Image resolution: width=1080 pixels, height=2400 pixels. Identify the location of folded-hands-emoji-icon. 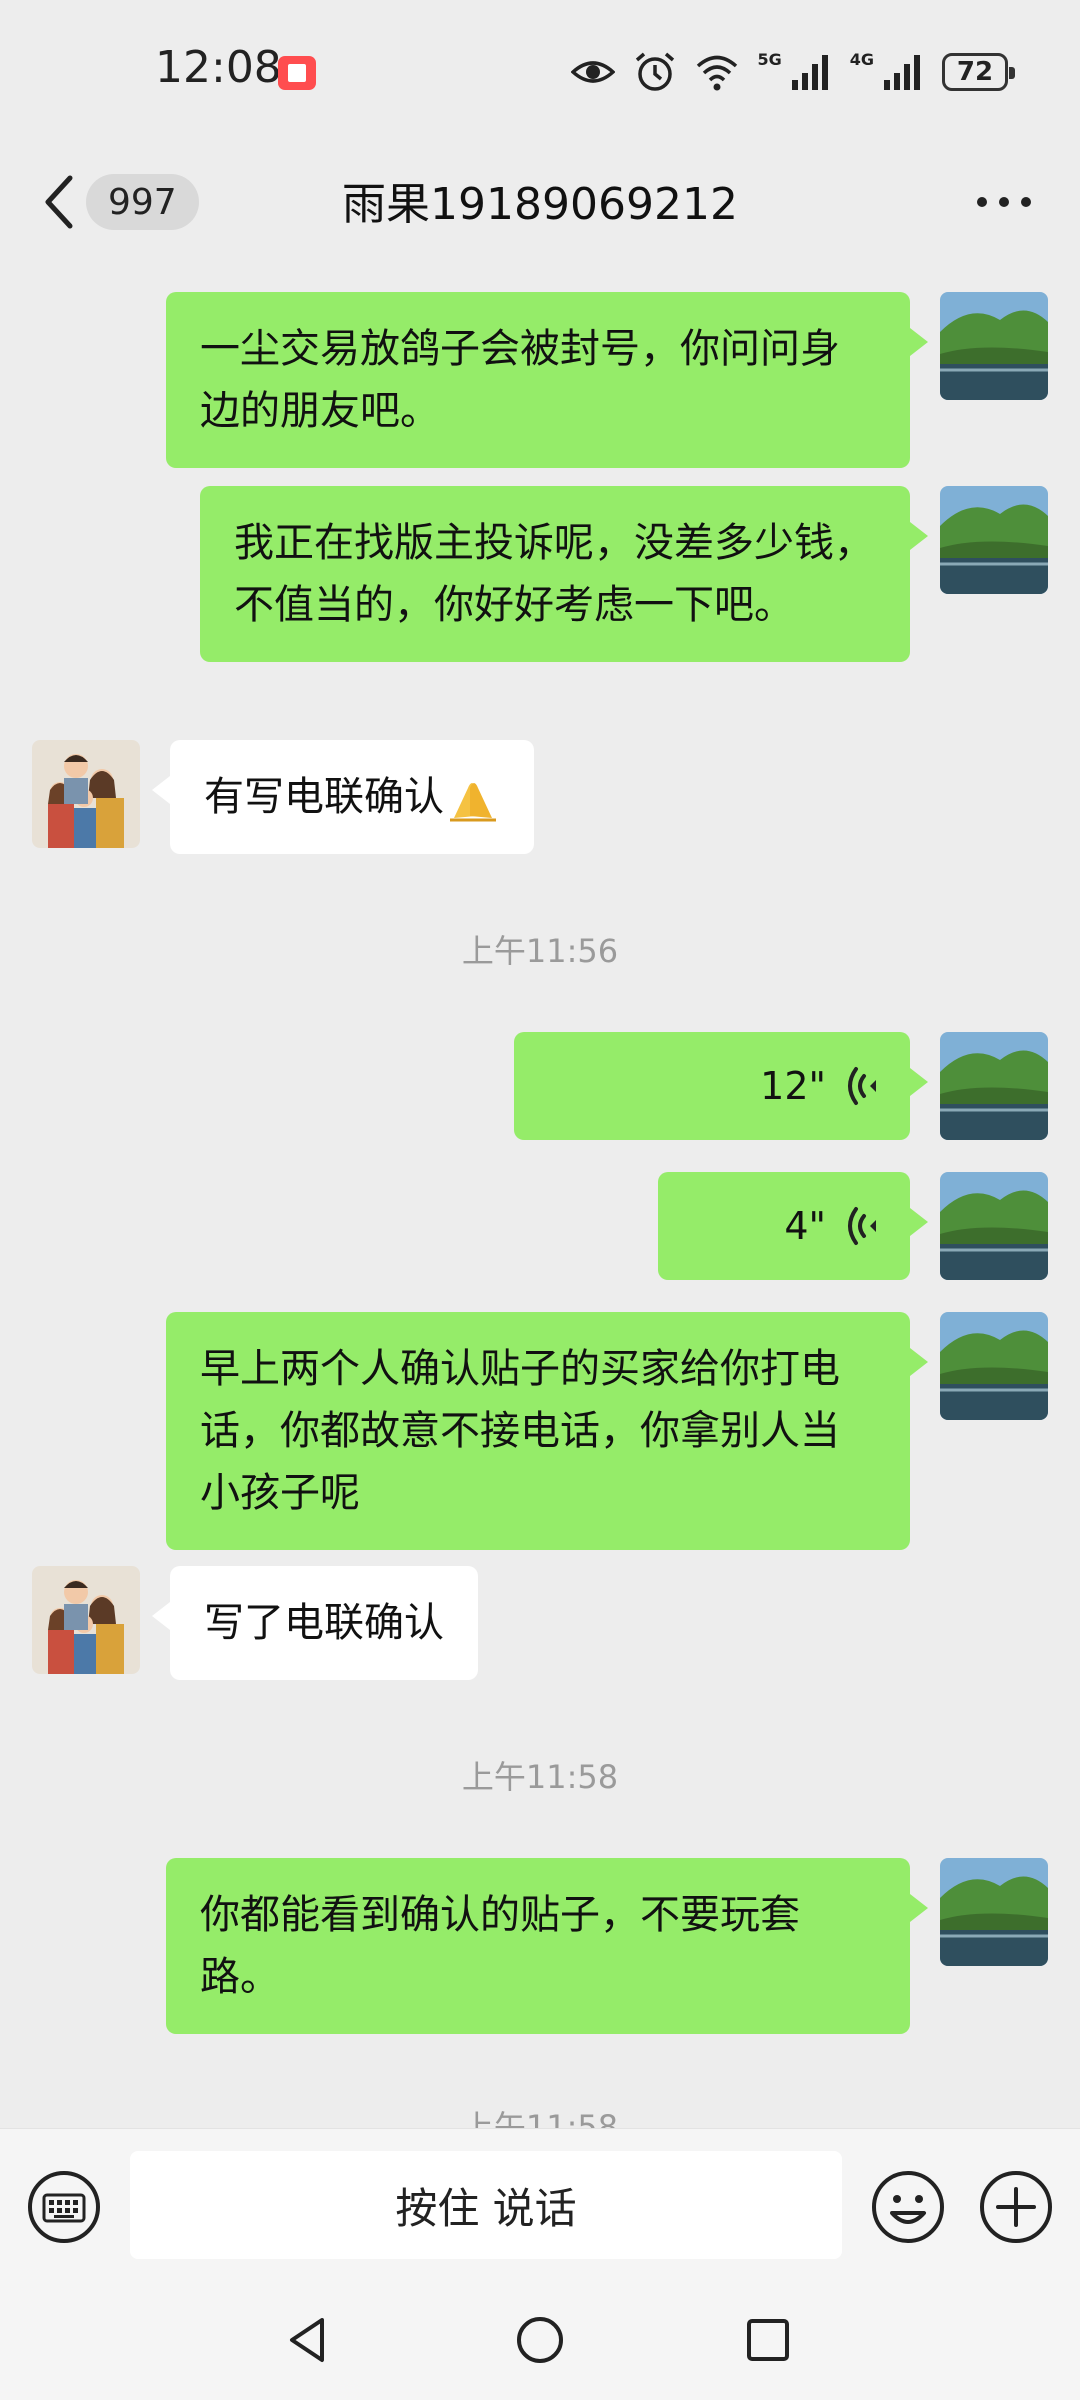
(473, 802).